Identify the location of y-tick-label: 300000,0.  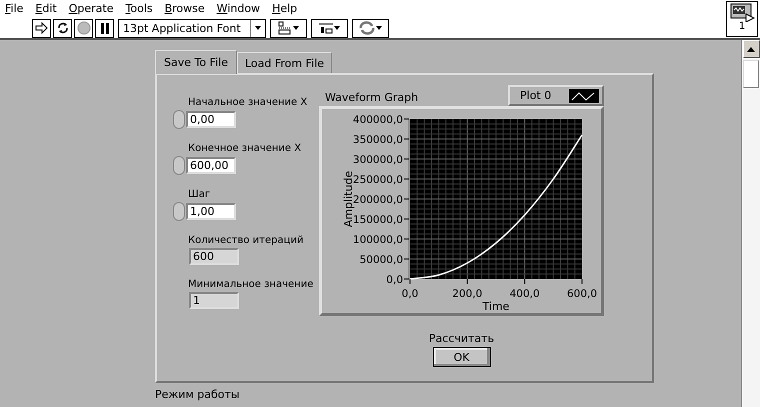
(377, 160).